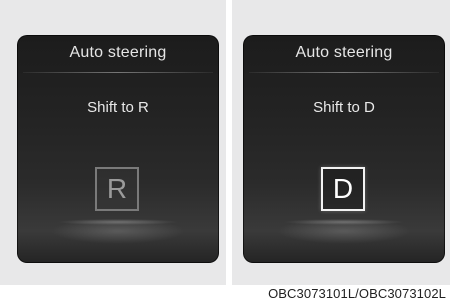  I want to click on shift-message: Shift to D, so click(344, 107).